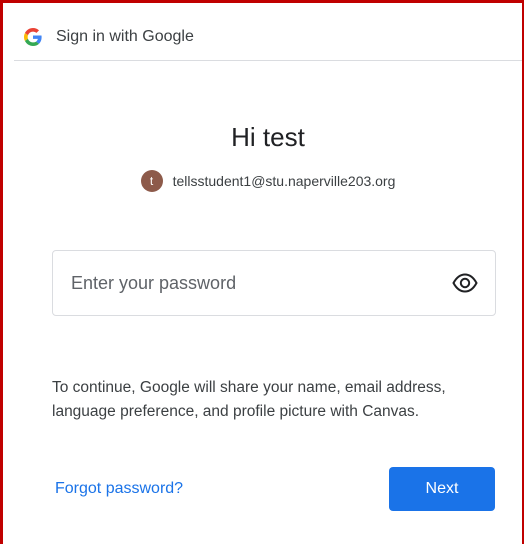 Image resolution: width=524 pixels, height=544 pixels. I want to click on avatar: t, so click(151, 181).